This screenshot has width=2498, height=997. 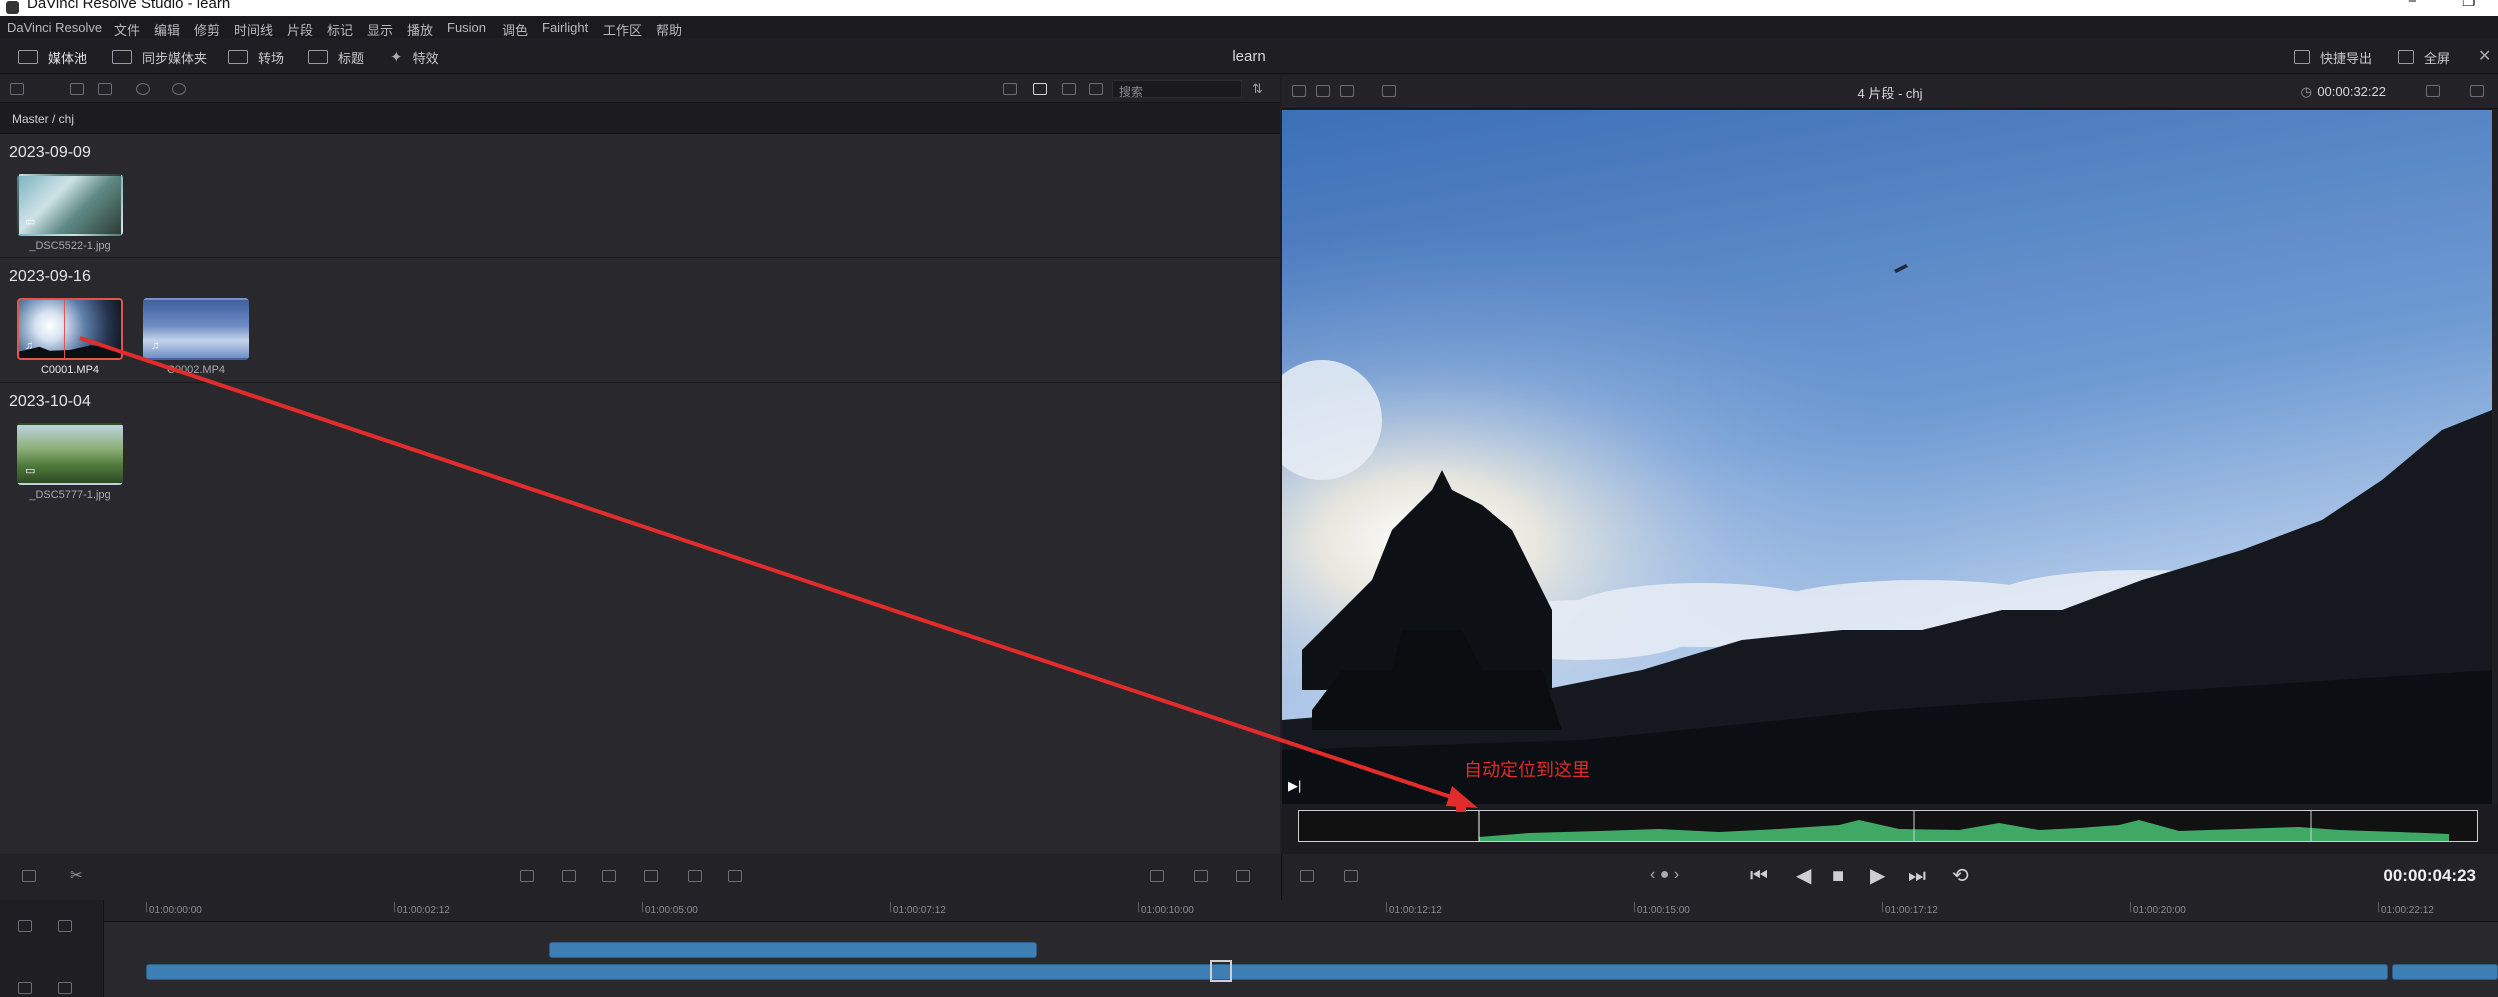 I want to click on thumbnail-view-icon, so click(x=1040, y=89).